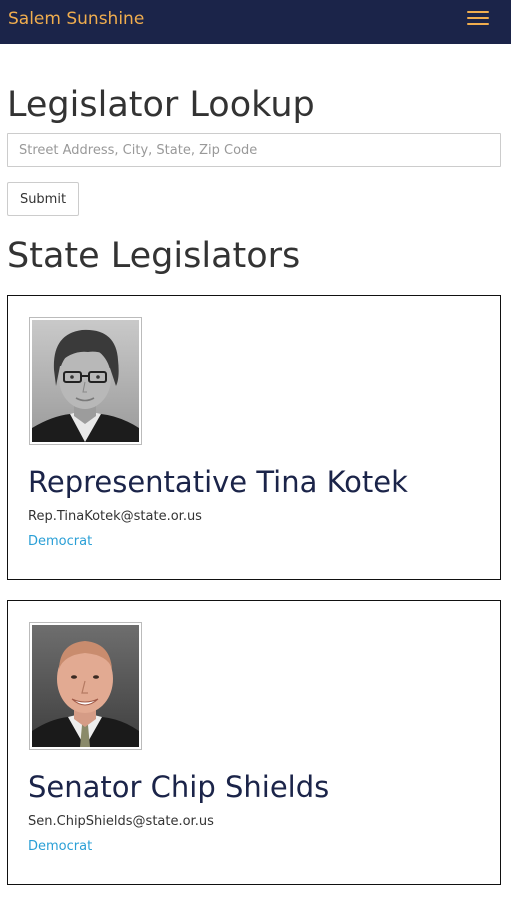 This screenshot has height=898, width=511. What do you see at coordinates (179, 787) in the screenshot?
I see `legislator-name: Senator Chip Shields` at bounding box center [179, 787].